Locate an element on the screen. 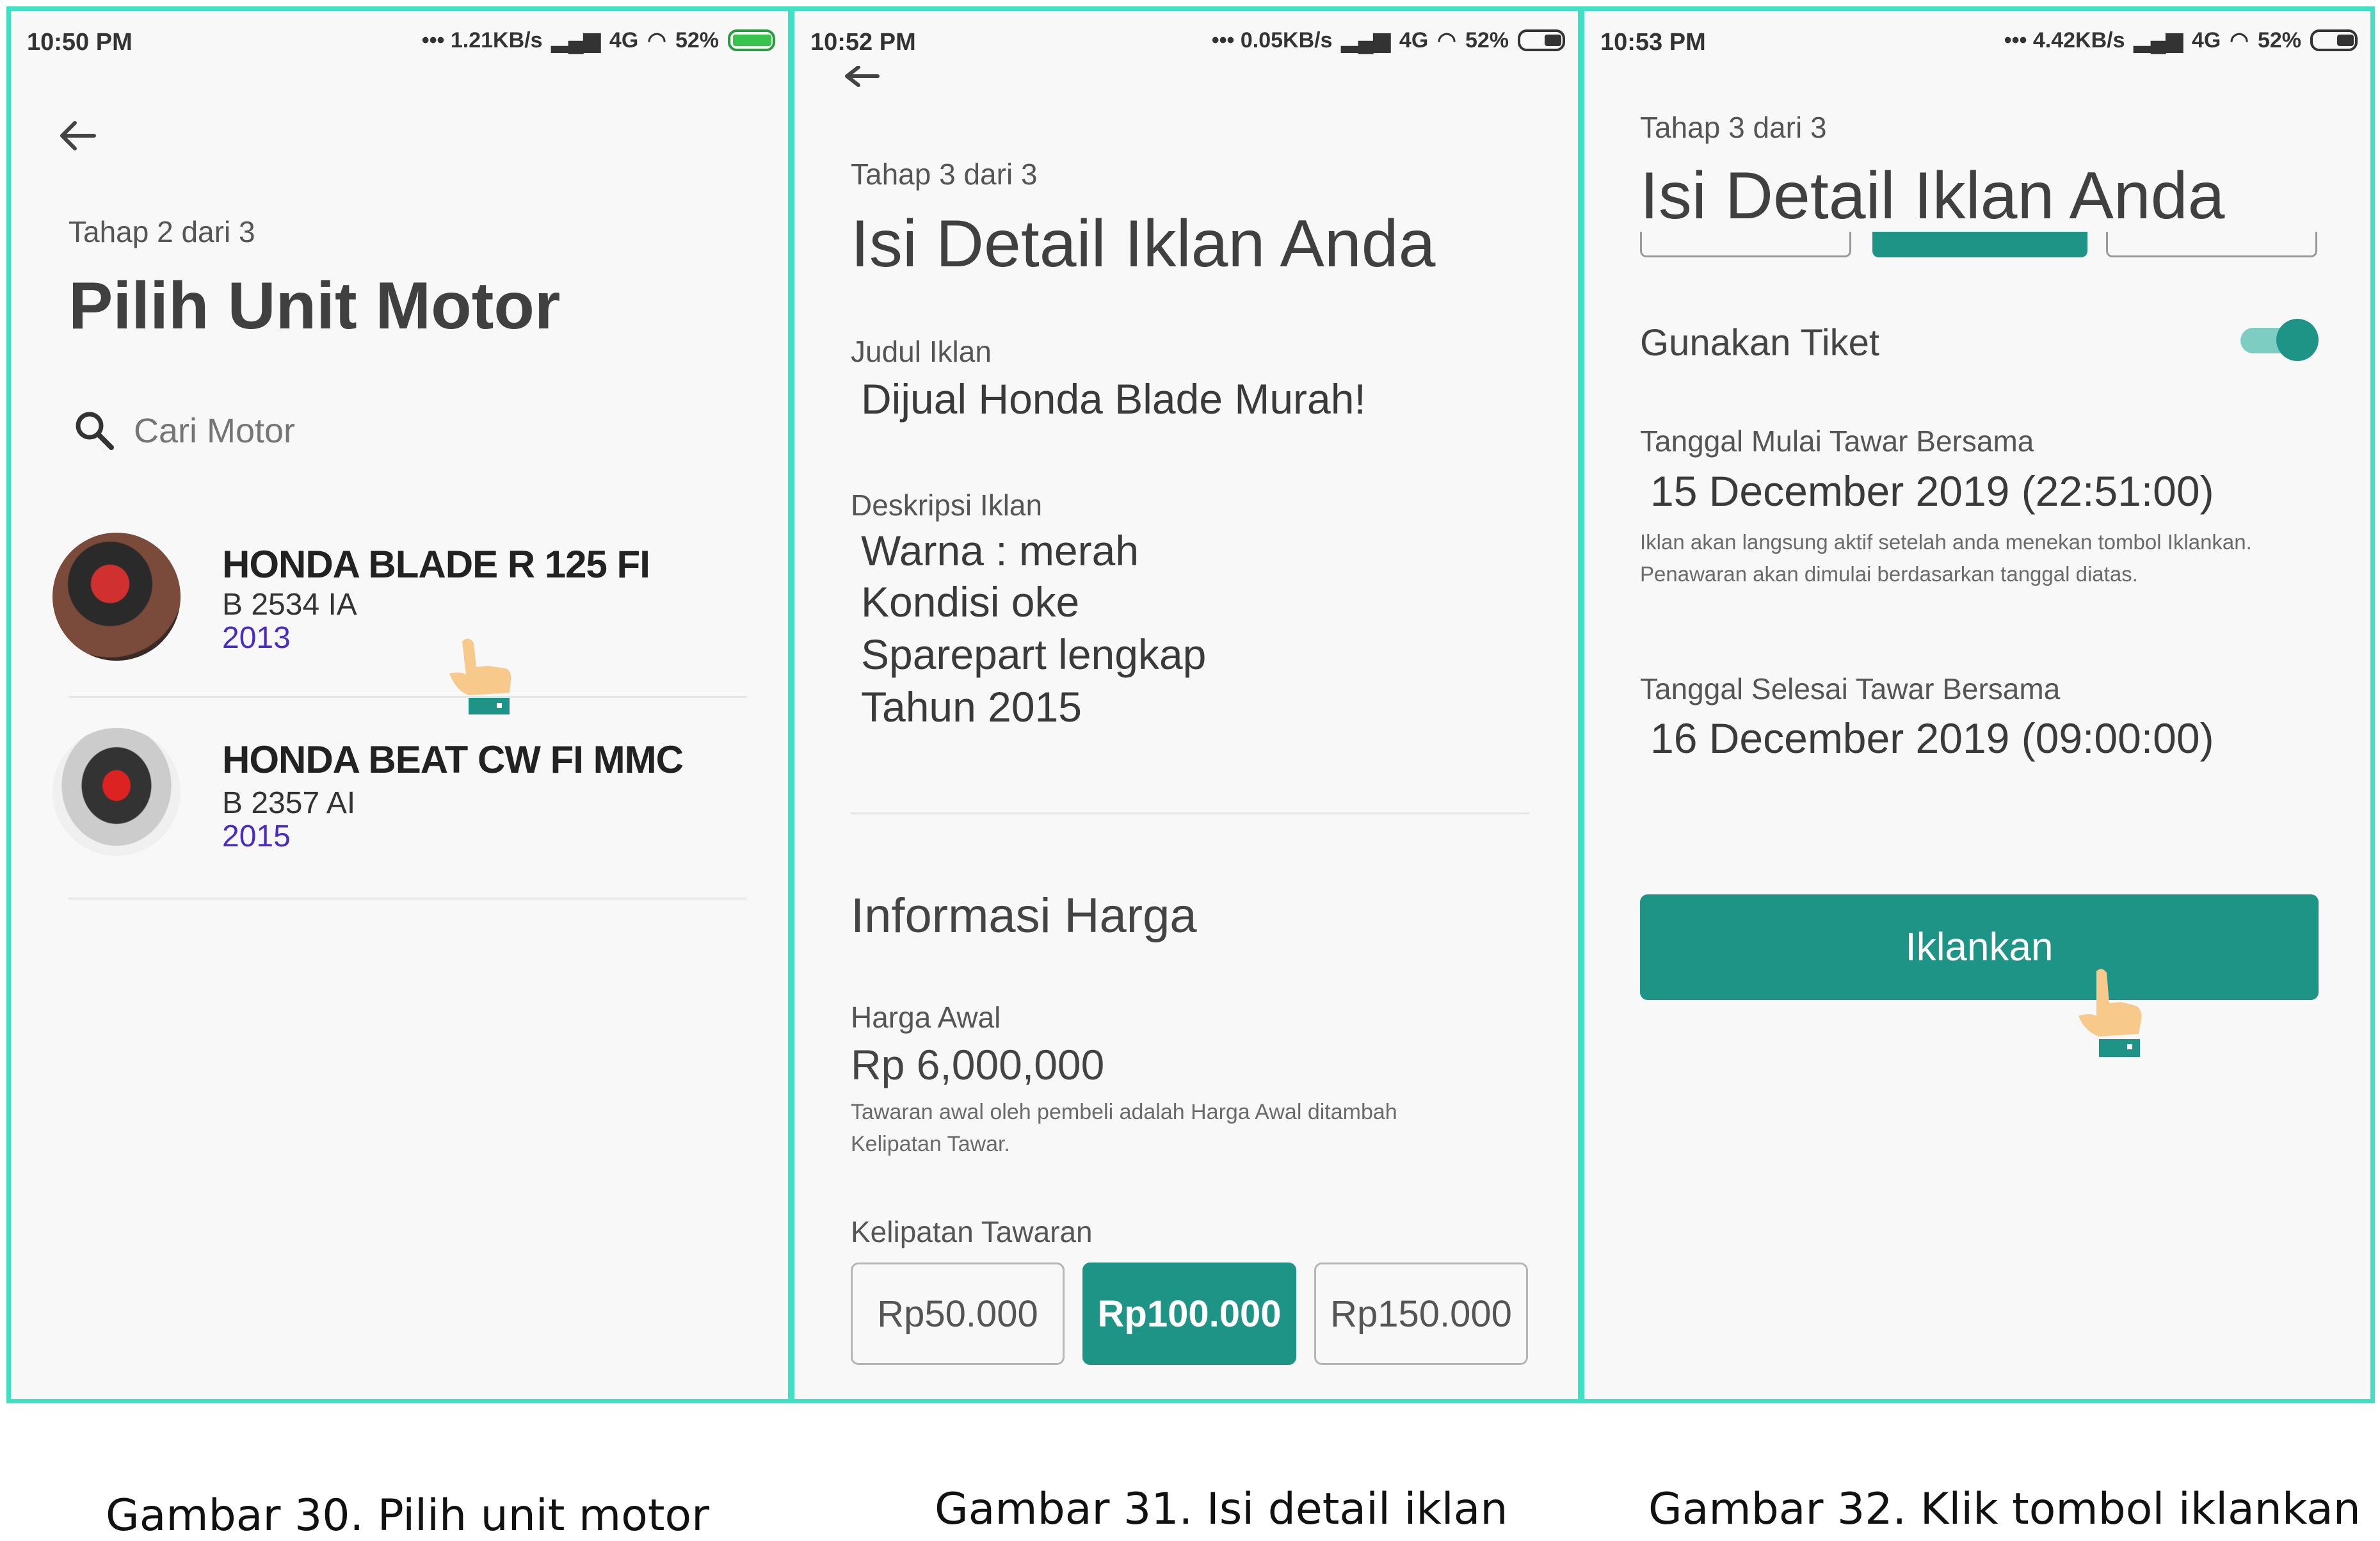 The image size is (2380, 1541). caption-gambar-30: Gambar 30. Pilih unit motor is located at coordinates (408, 1515).